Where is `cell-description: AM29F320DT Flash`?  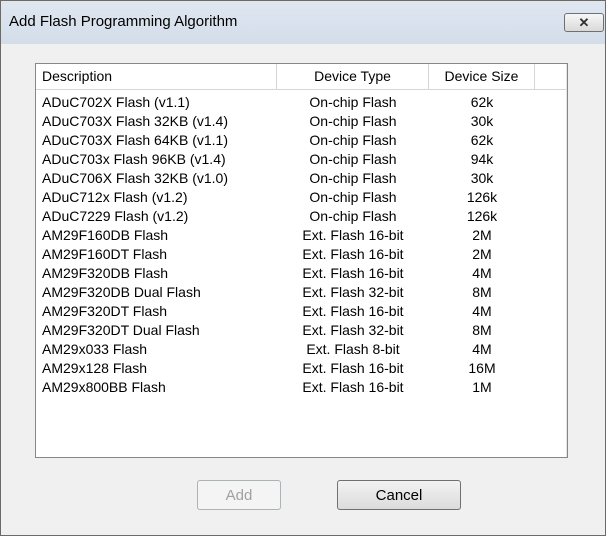 cell-description: AM29F320DT Flash is located at coordinates (105, 311).